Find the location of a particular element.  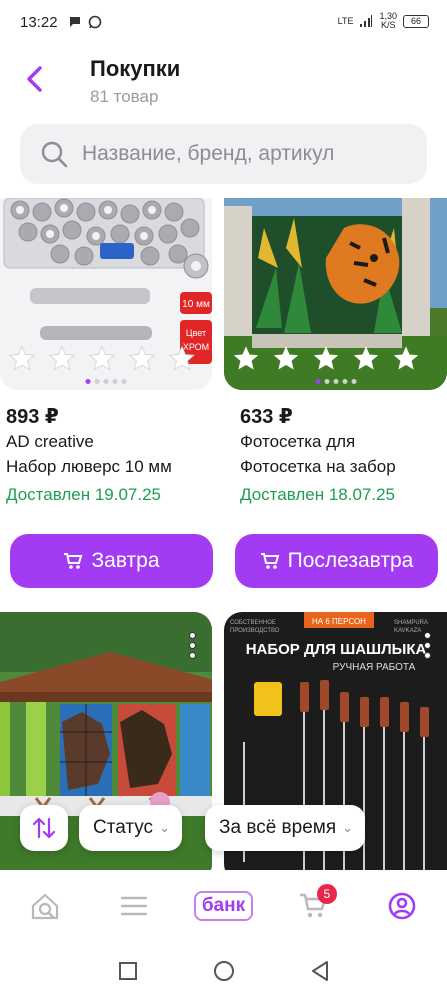

nav-home is located at coordinates (45, 906).